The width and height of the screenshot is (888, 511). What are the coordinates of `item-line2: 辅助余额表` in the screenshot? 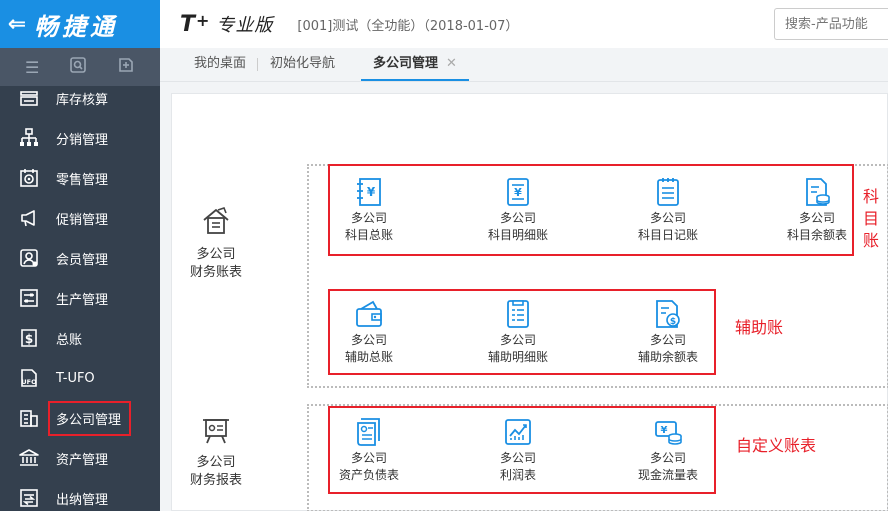 It's located at (667, 357).